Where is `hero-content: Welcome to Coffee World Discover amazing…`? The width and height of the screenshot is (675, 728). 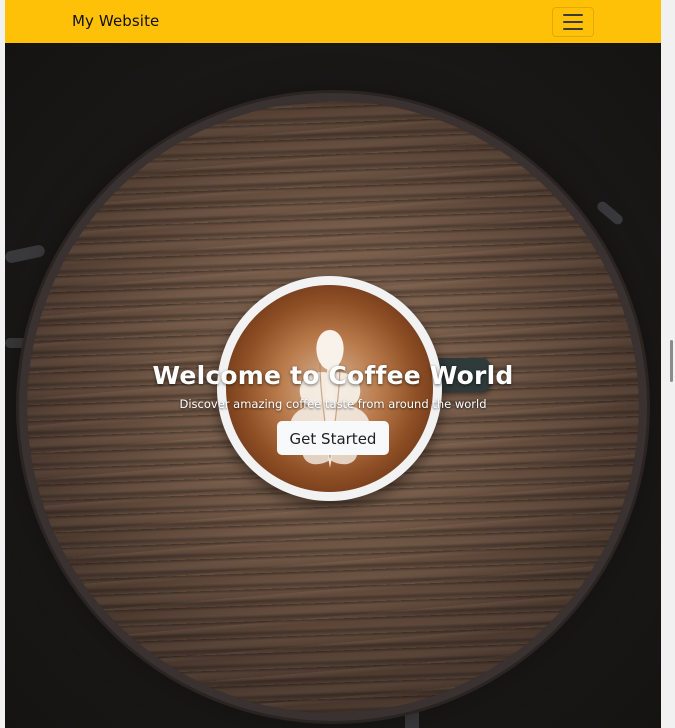 hero-content: Welcome to Coffee World Discover amazing… is located at coordinates (333, 407).